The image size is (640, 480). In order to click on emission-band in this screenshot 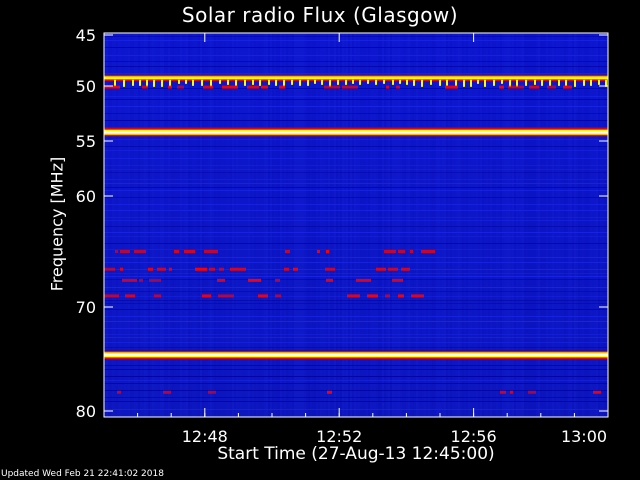, I will do `click(356, 354)`.